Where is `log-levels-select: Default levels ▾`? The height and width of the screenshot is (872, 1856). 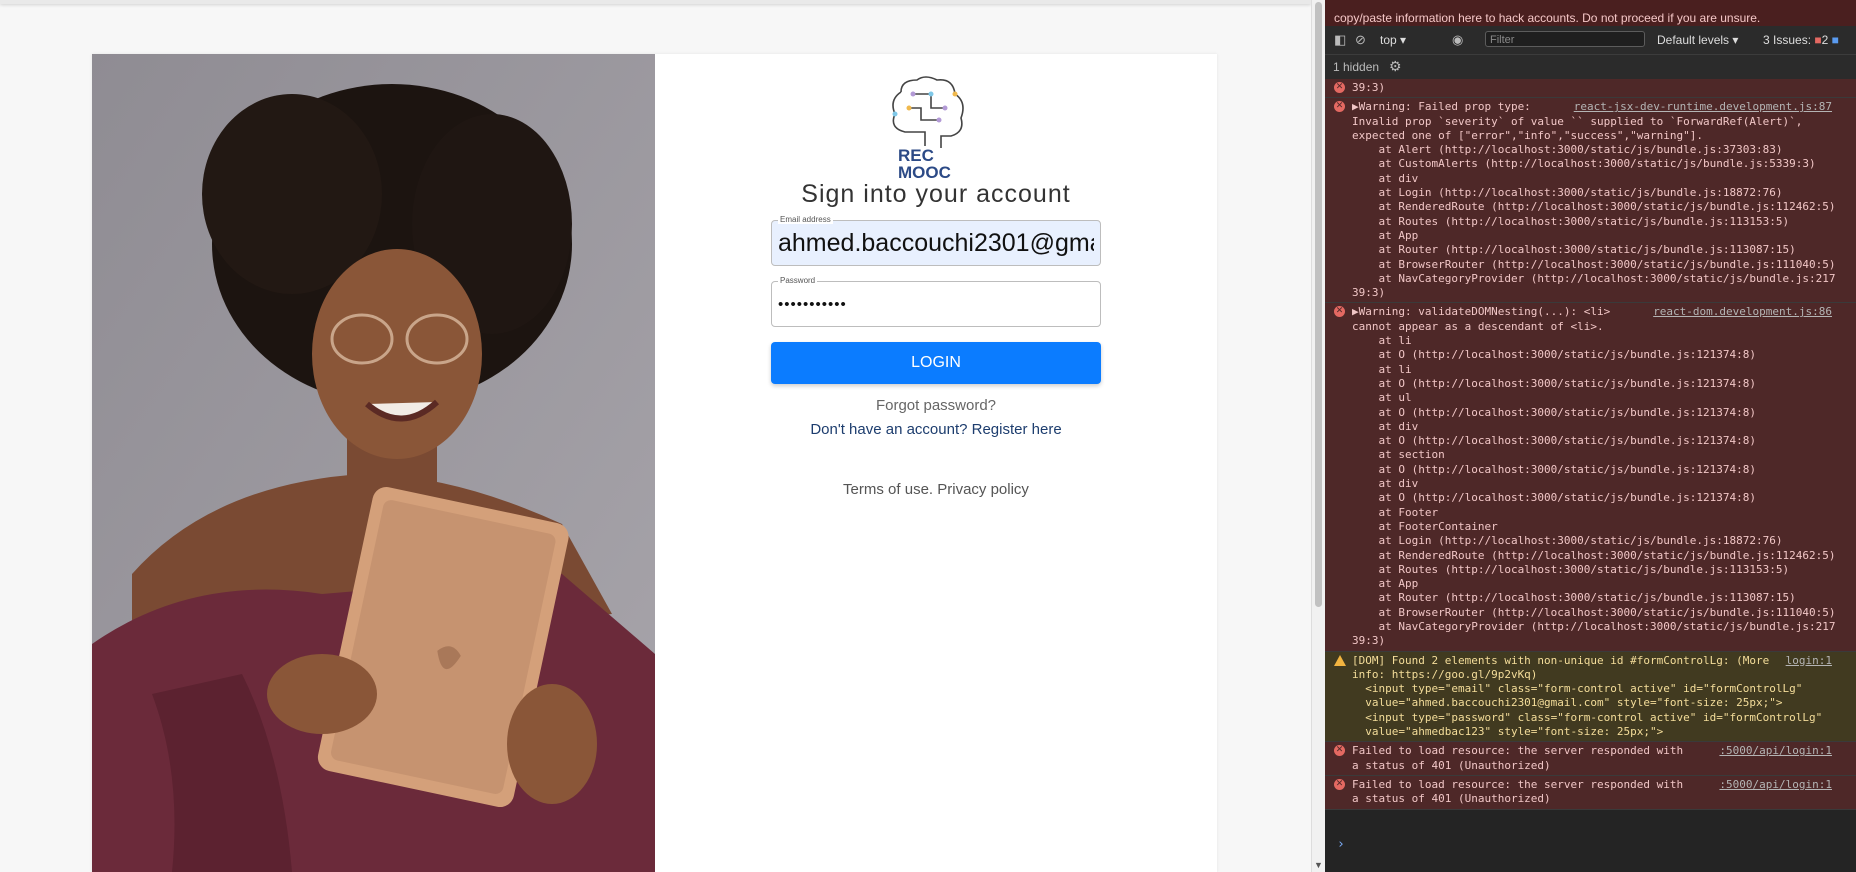 log-levels-select: Default levels ▾ is located at coordinates (1697, 40).